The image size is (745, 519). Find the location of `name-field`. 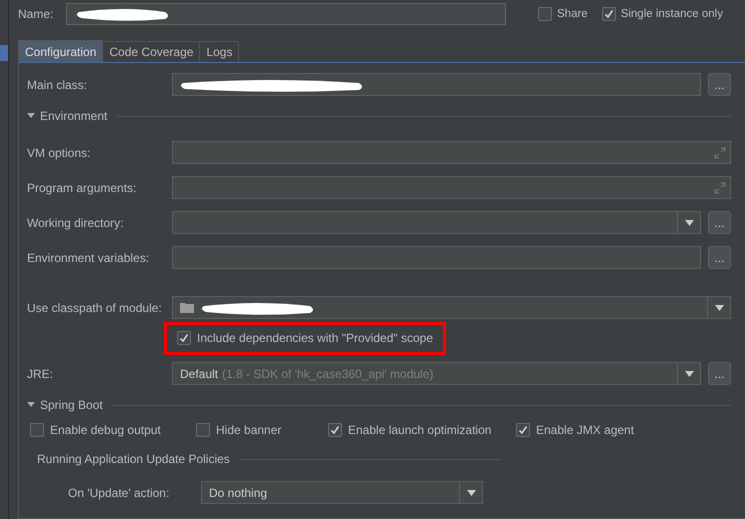

name-field is located at coordinates (286, 14).